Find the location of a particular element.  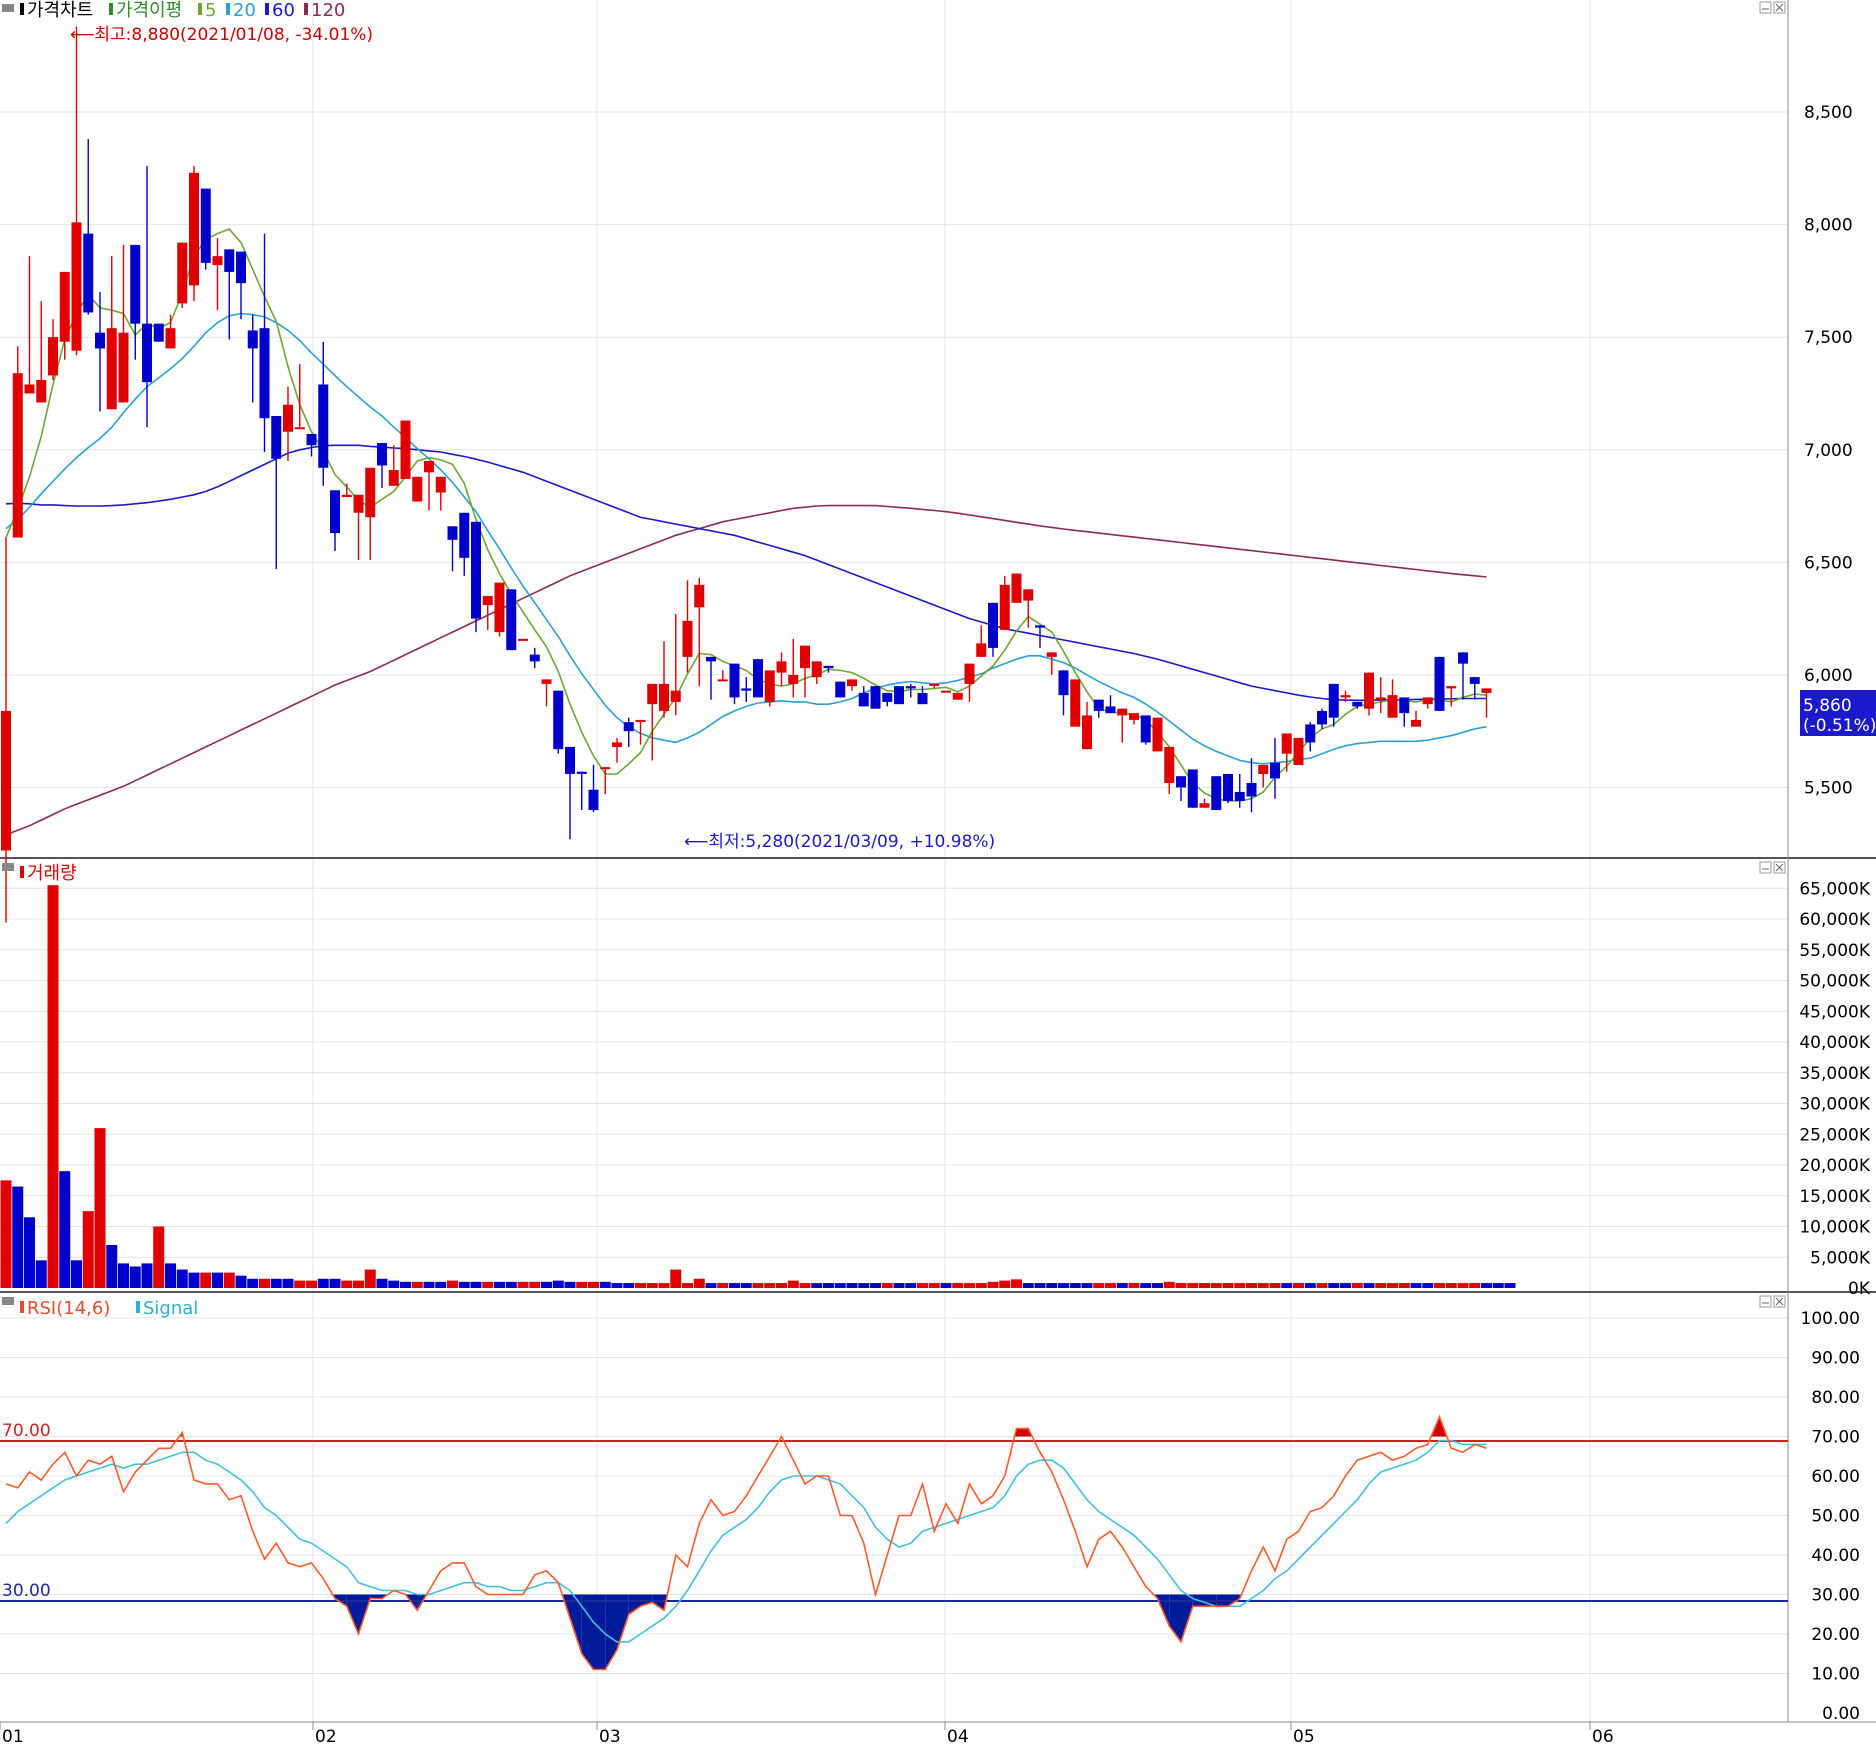

panel-menu-icon is located at coordinates (8, 1301).